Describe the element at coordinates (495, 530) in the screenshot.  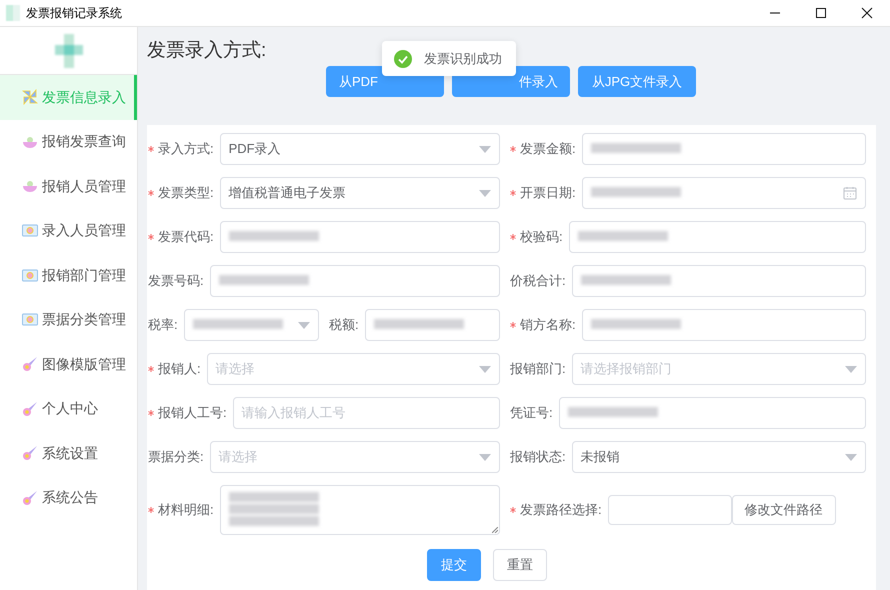
I see `resize-handle-icon` at that location.